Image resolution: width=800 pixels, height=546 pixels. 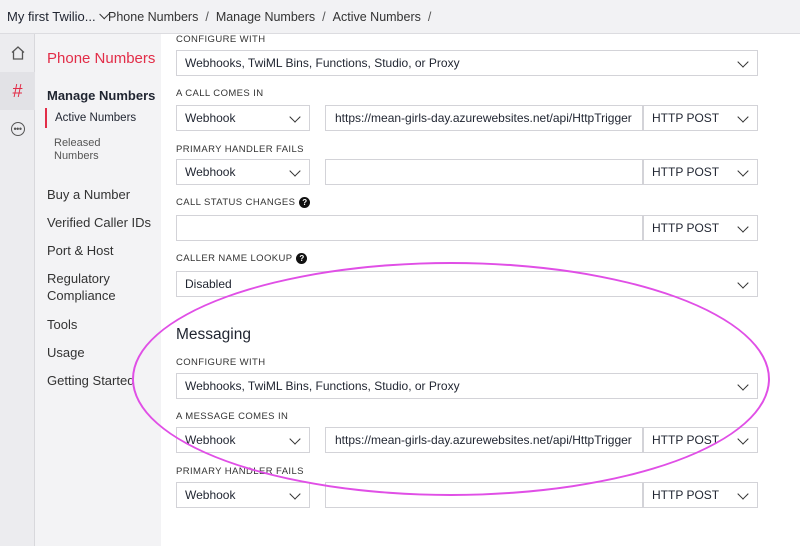 I want to click on caller-lookup-label: CALLER NAME LOOKUP, so click(x=234, y=258).